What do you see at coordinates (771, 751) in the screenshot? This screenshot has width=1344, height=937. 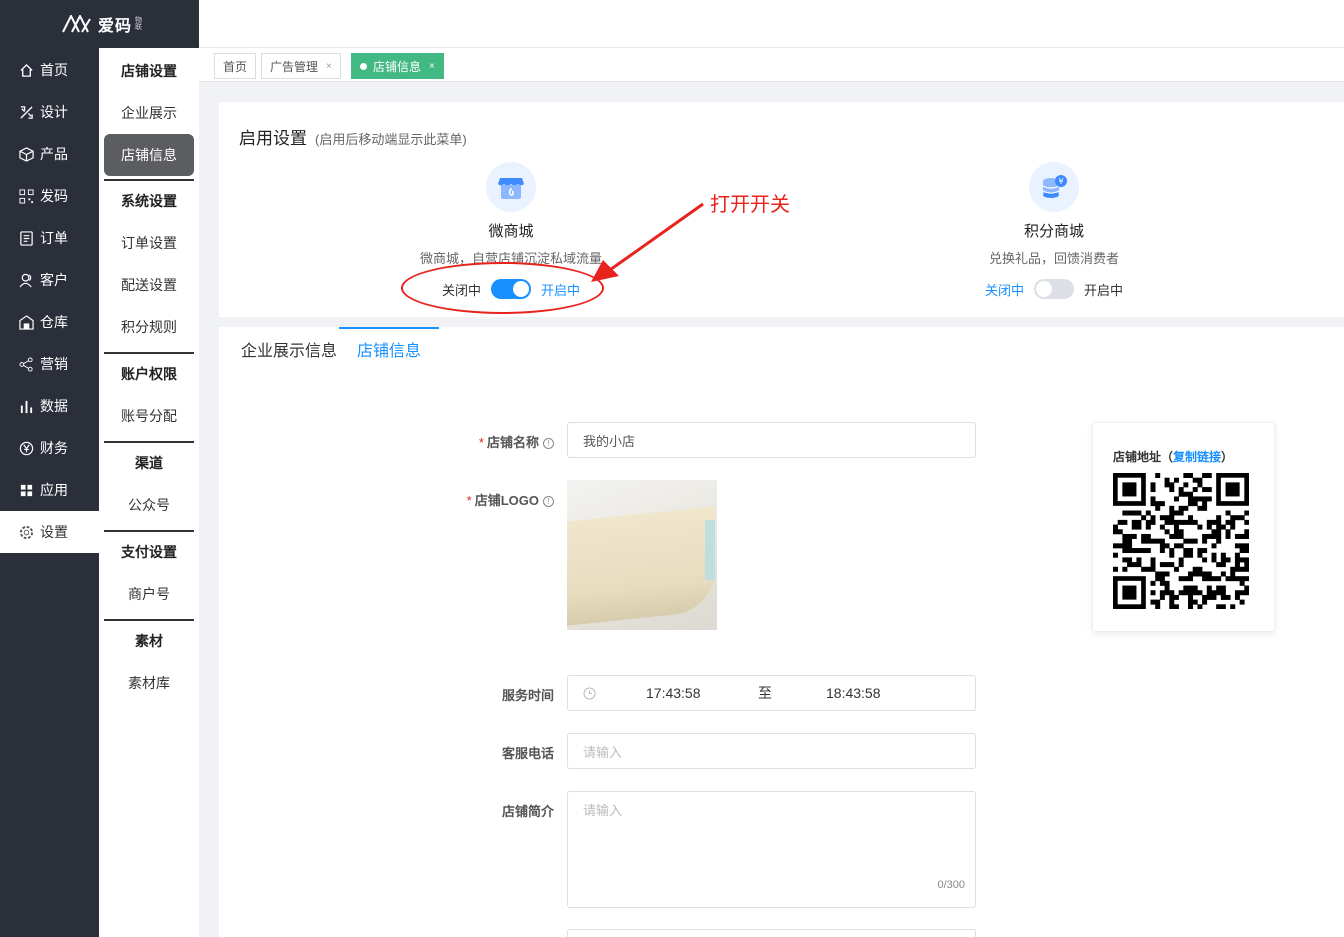 I see `service-phone-input: 请输入` at bounding box center [771, 751].